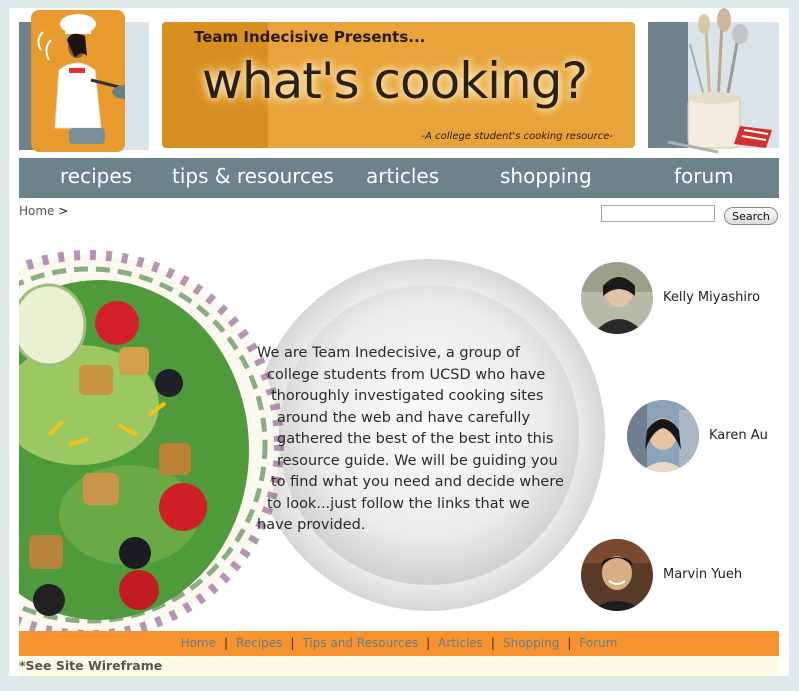 The height and width of the screenshot is (691, 799). I want to click on footer-link-shopping: Shopping, so click(531, 643).